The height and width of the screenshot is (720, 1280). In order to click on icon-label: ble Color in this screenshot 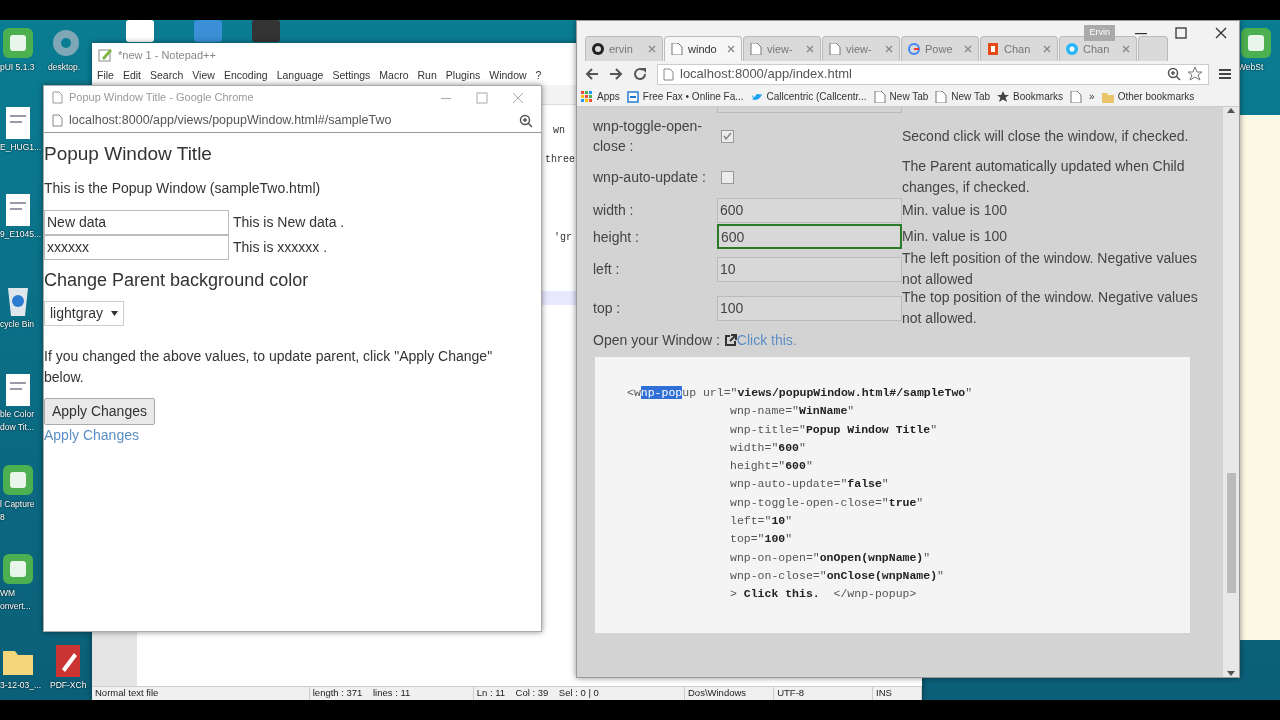, I will do `click(17, 414)`.